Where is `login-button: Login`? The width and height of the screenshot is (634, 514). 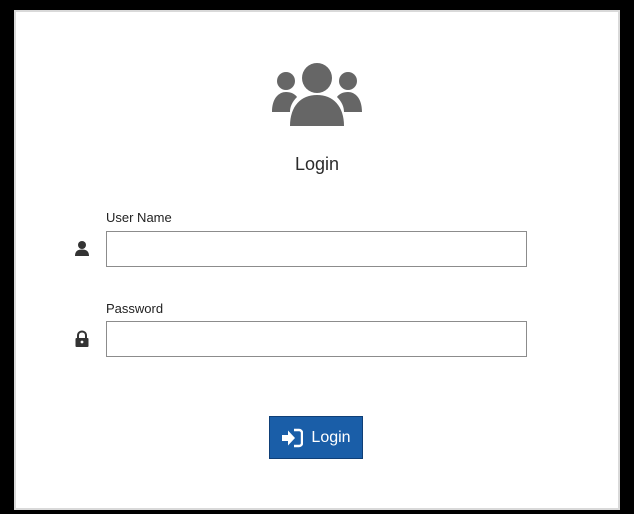 login-button: Login is located at coordinates (316, 437).